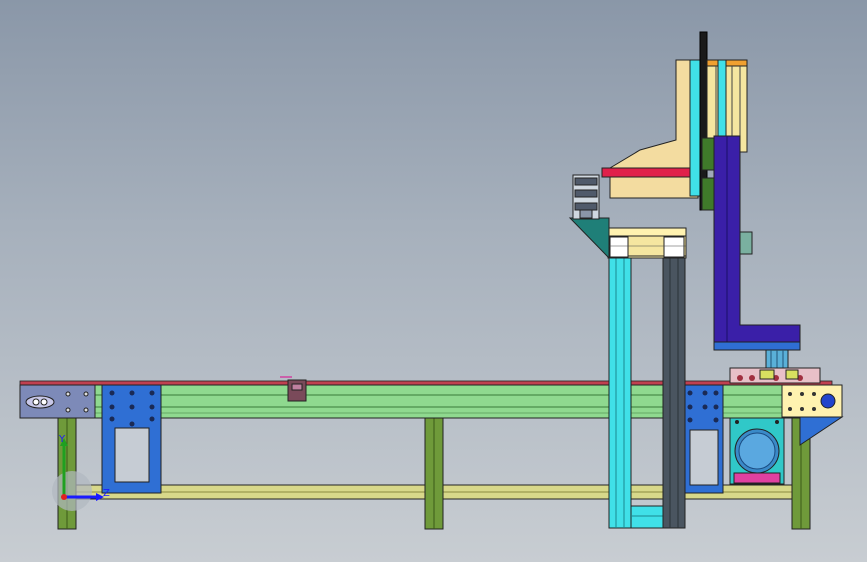  I want to click on support-plate-right, so click(703, 439).